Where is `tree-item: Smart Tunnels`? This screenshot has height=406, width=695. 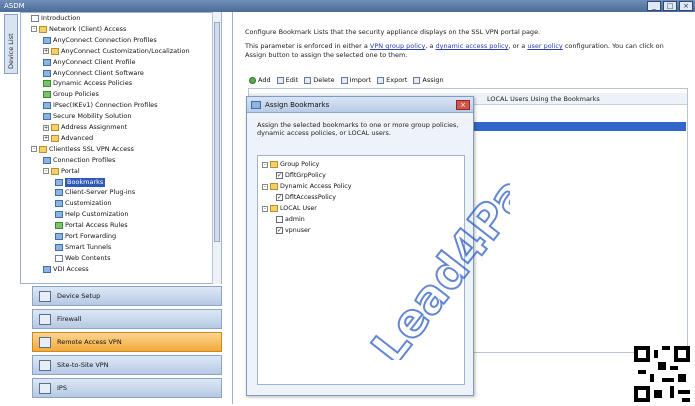
tree-item: Smart Tunnels is located at coordinates (83, 247).